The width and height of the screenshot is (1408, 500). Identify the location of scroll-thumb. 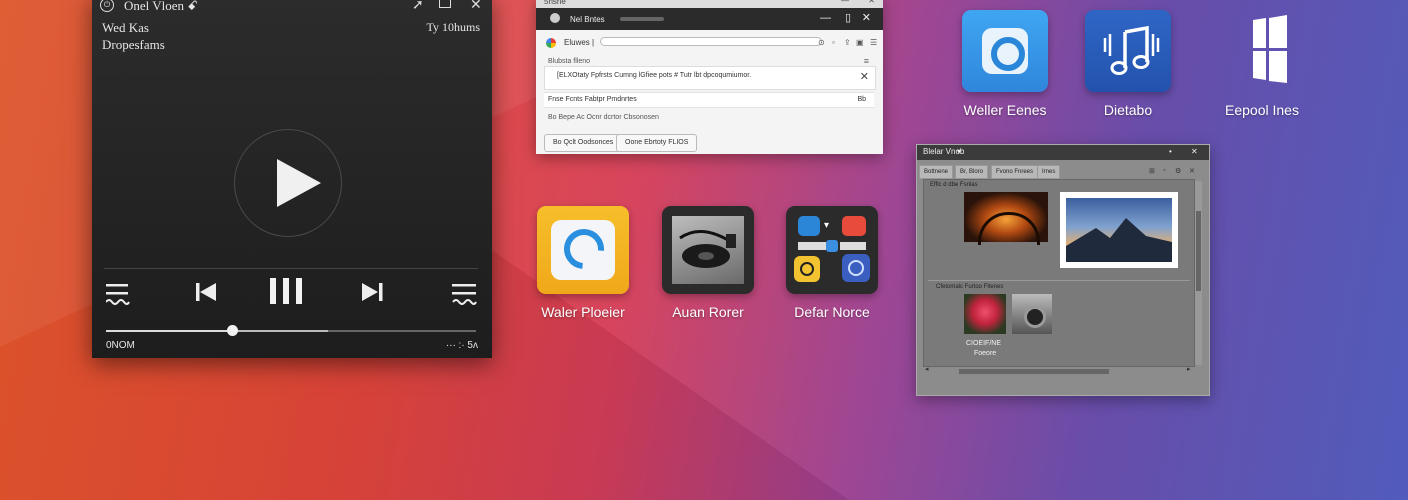
(1198, 251).